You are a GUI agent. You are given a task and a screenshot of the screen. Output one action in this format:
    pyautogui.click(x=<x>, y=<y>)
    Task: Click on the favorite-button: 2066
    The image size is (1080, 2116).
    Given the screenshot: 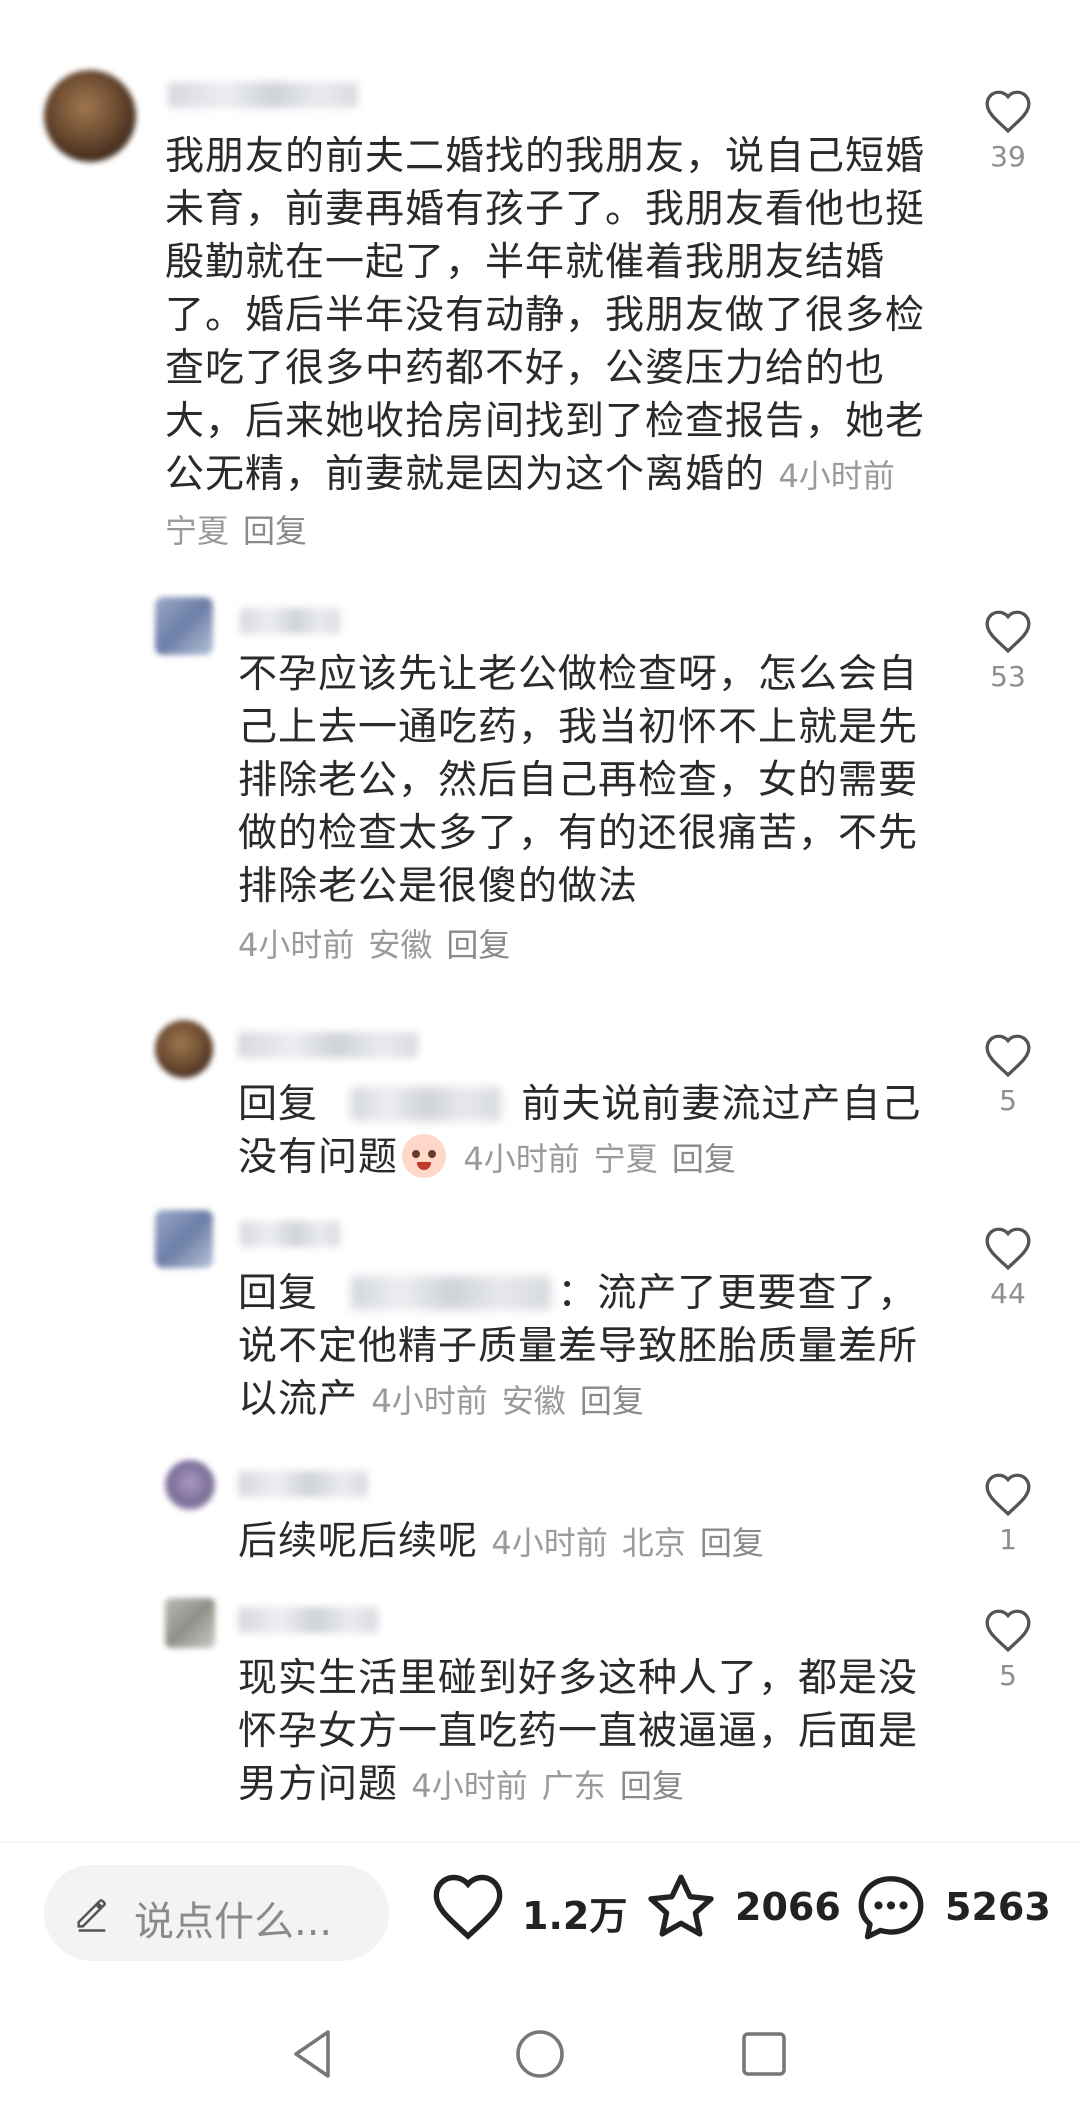 What is the action you would take?
    pyautogui.click(x=742, y=1911)
    